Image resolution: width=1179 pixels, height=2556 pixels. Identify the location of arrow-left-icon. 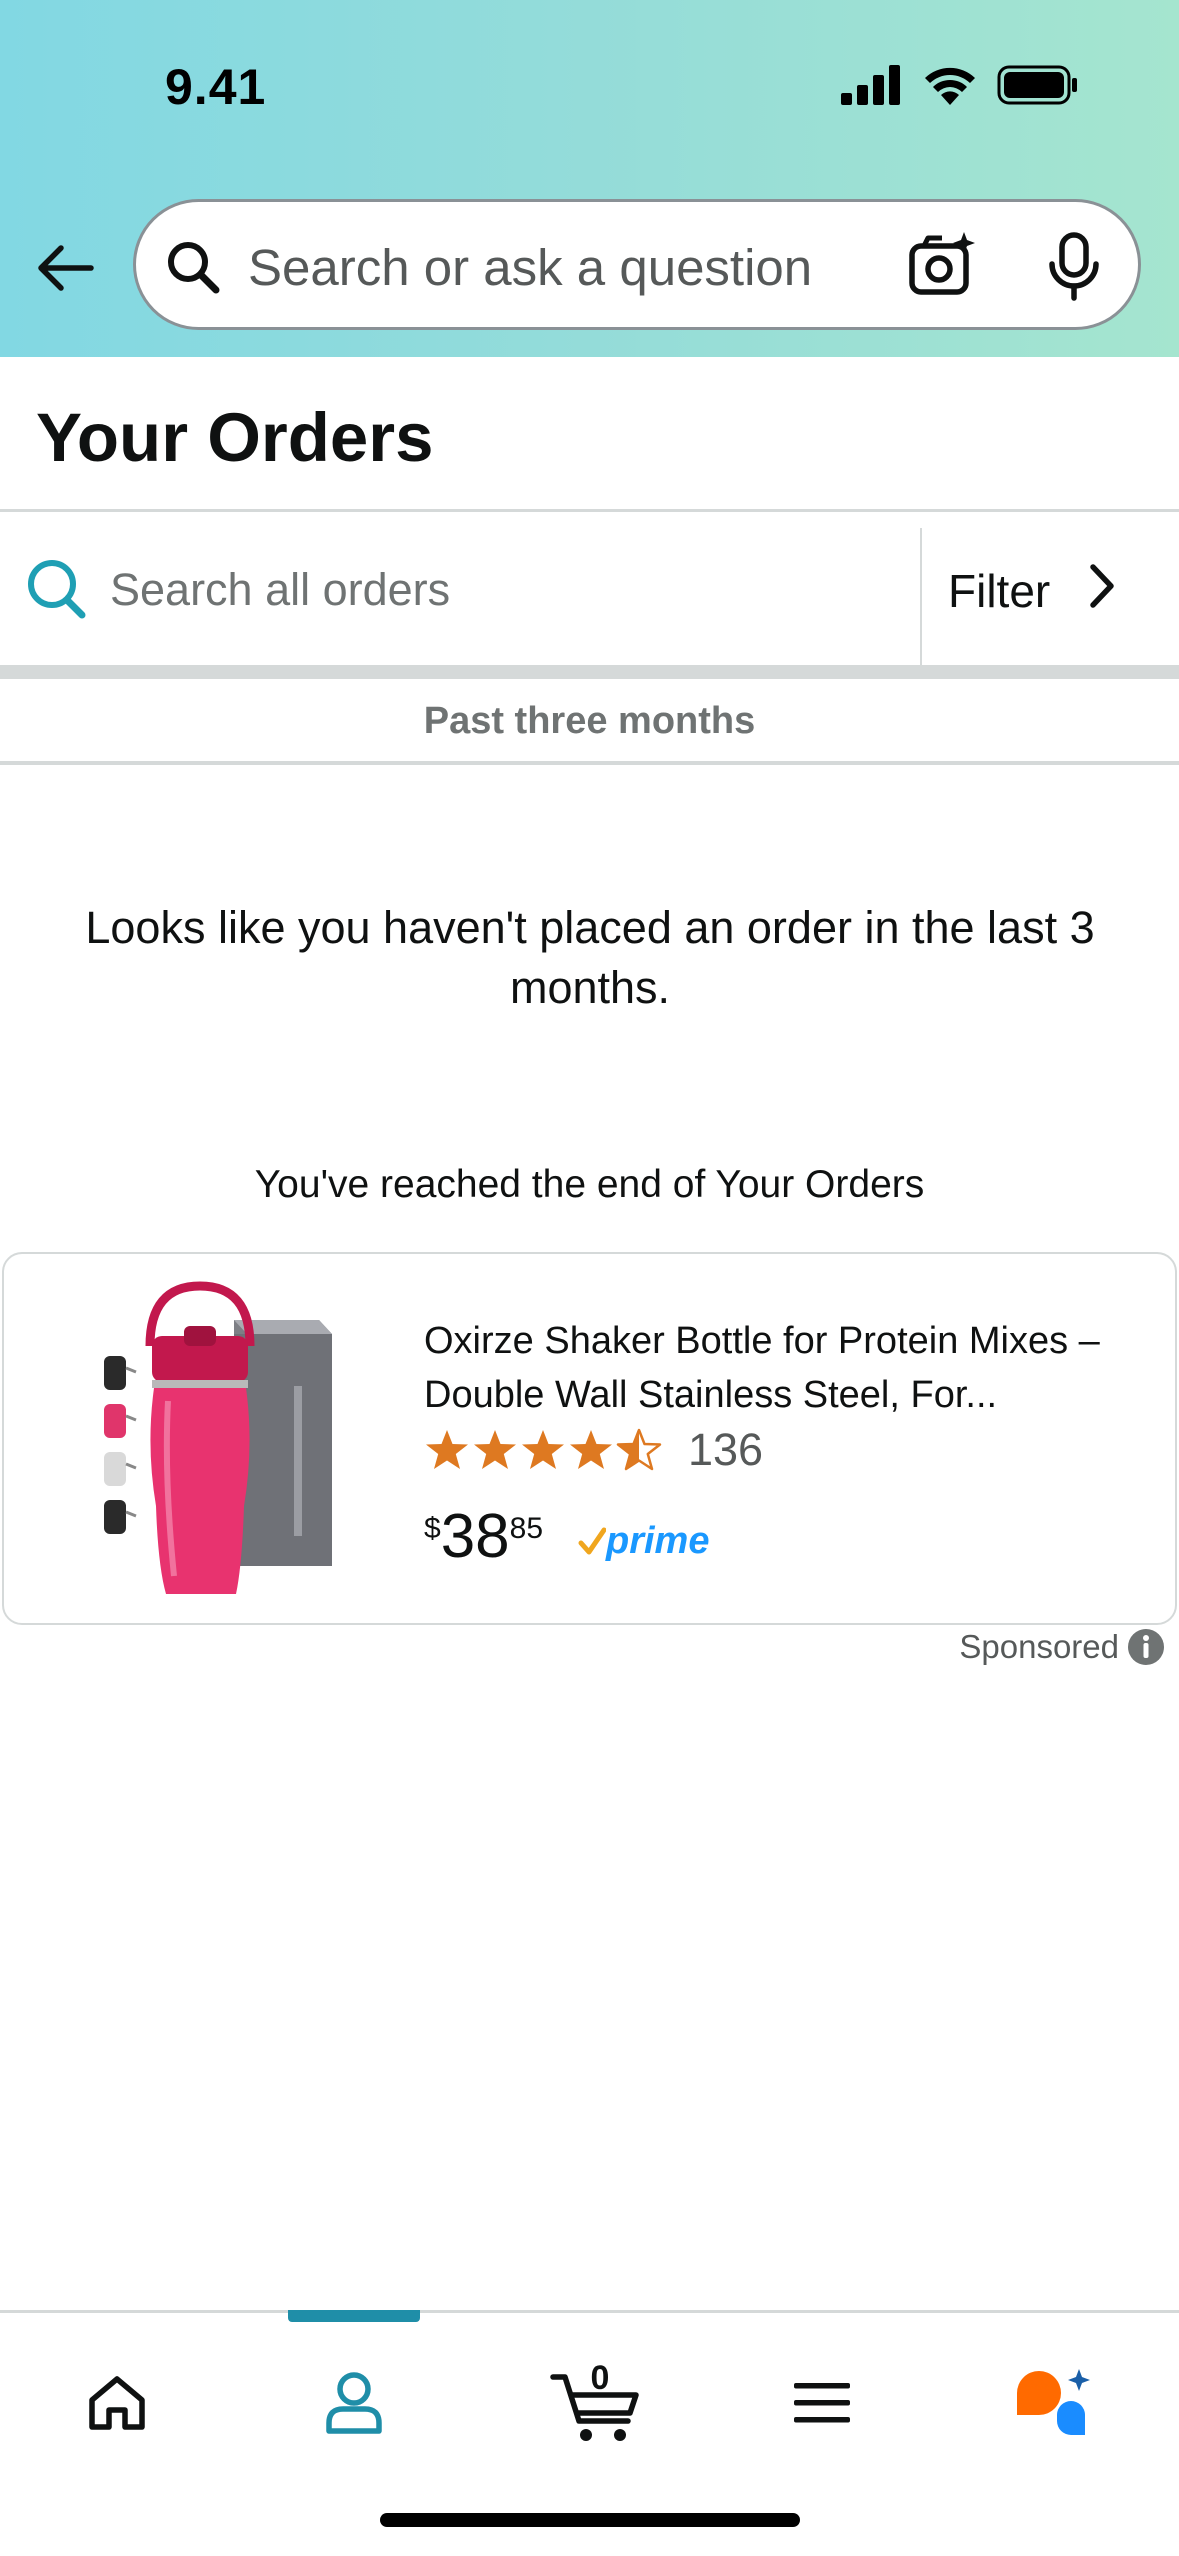
(66, 267).